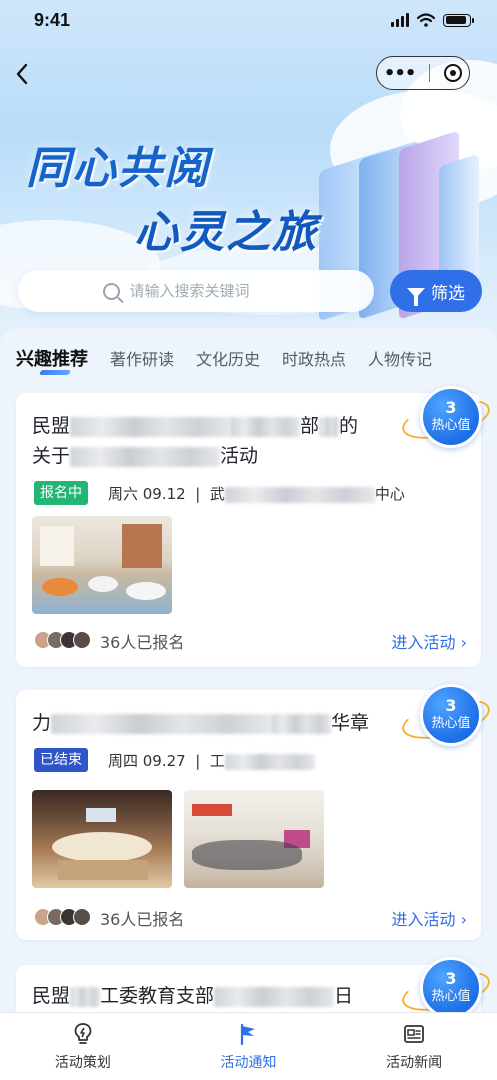 This screenshot has height=1080, width=497. I want to click on card-title: 民盟 工委教育支部日, so click(193, 996).